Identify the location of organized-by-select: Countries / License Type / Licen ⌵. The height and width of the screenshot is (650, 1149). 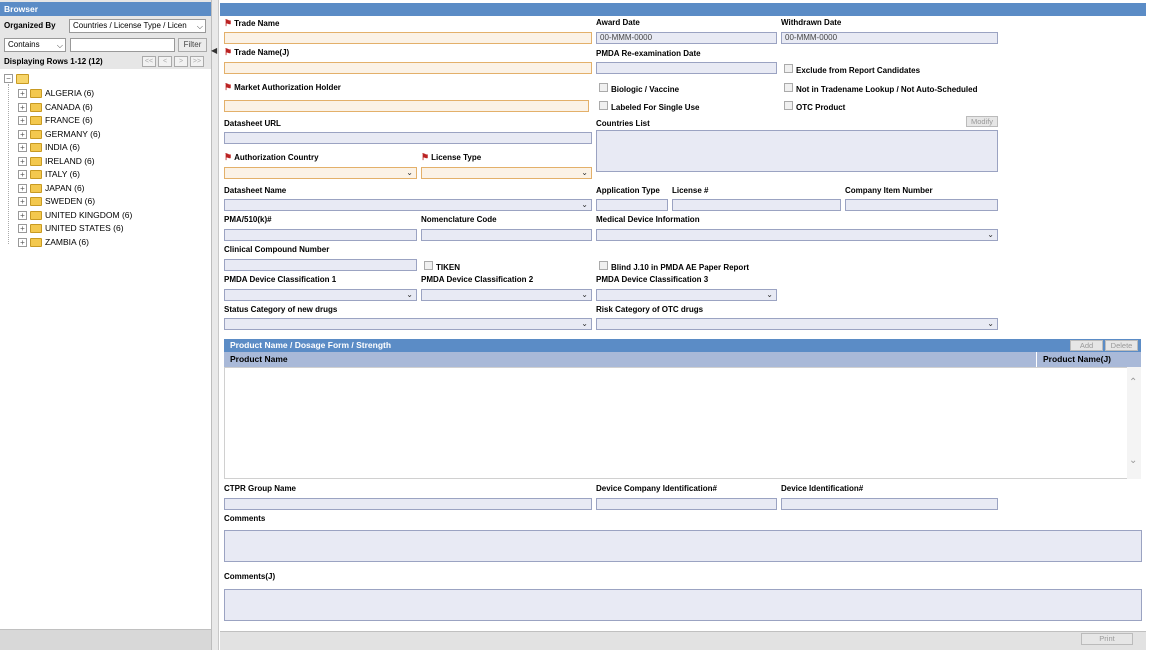
(137, 26).